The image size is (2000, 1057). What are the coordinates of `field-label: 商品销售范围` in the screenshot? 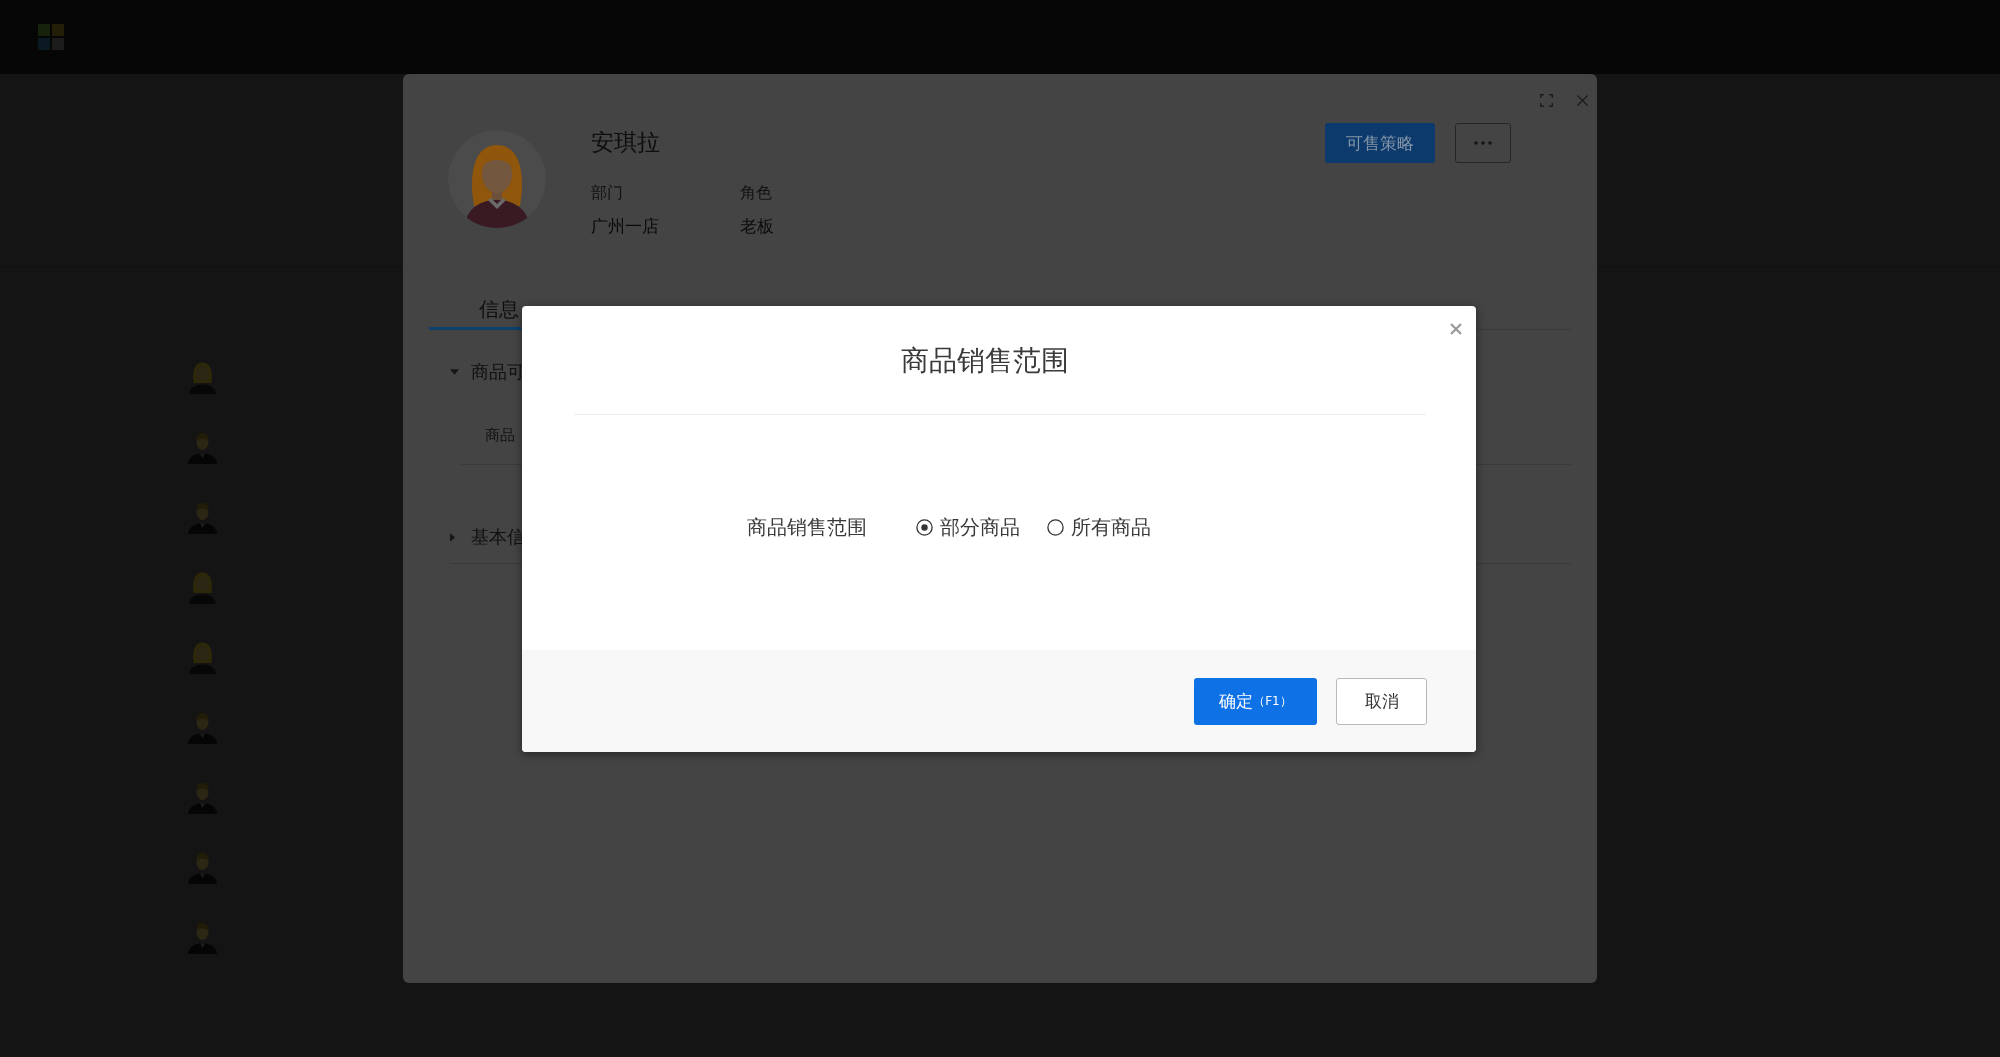 It's located at (807, 527).